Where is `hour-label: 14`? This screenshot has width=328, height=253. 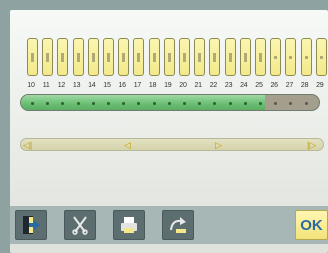
hour-label: 14 is located at coordinates (92, 85).